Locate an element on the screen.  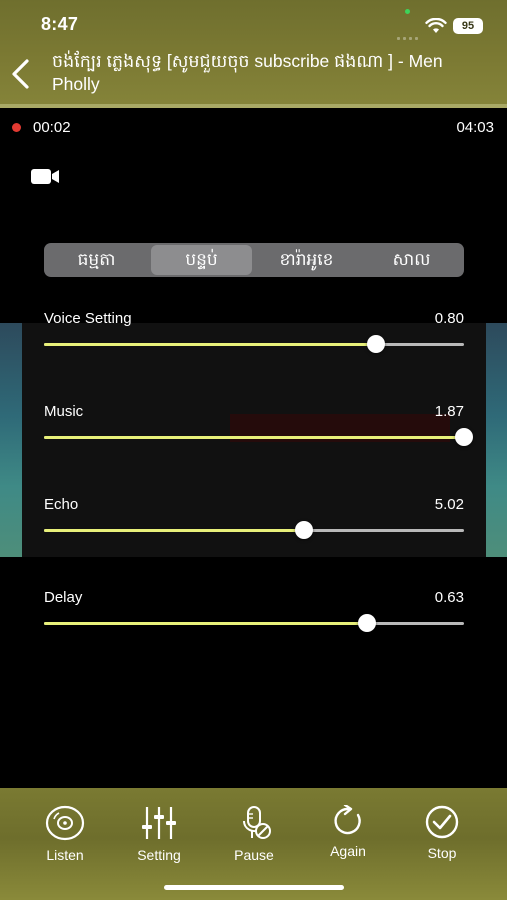
slider-label: Music is located at coordinates (64, 411).